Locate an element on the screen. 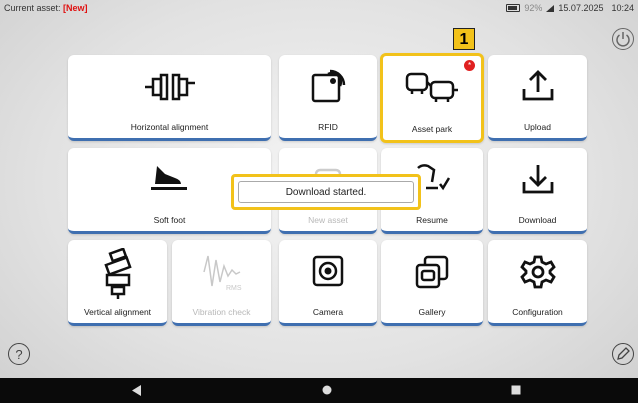 This screenshot has width=638, height=403. vertical-alignment-icon is located at coordinates (117, 273).